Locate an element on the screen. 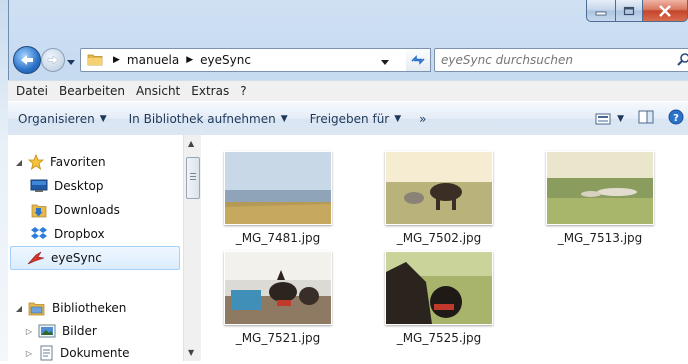  scroll-thumb is located at coordinates (193, 178).